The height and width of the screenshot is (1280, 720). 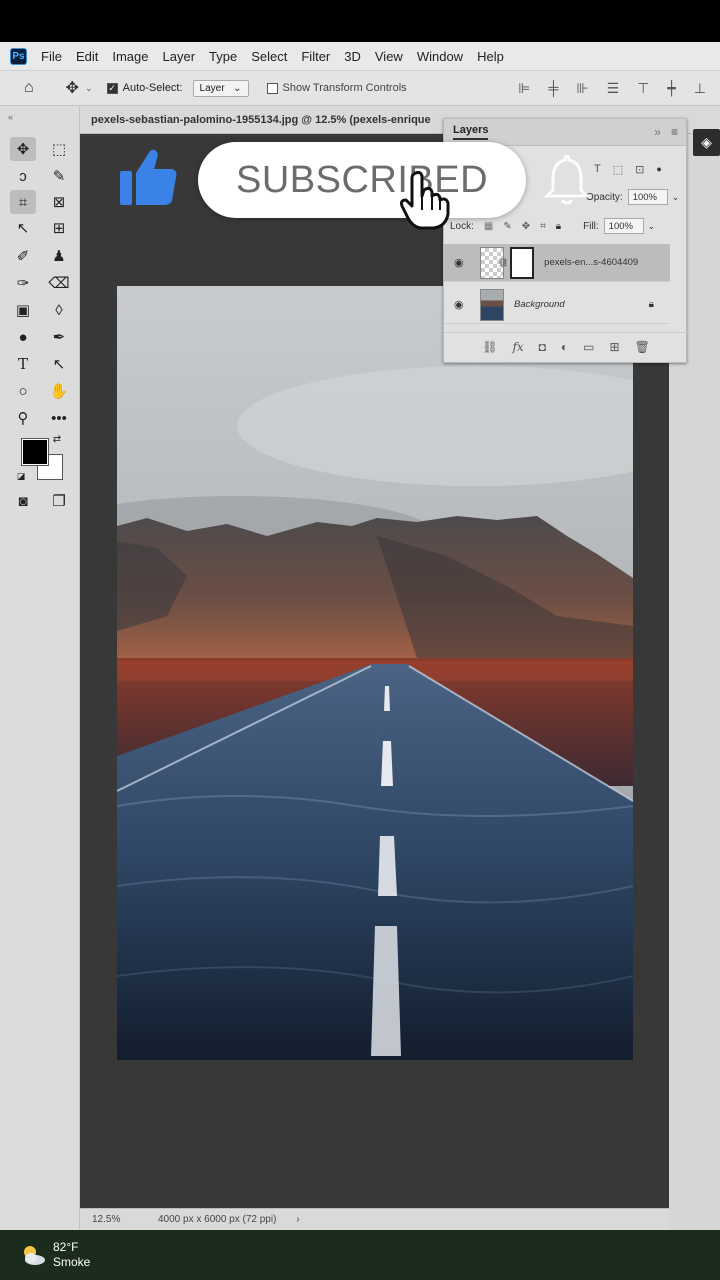 What do you see at coordinates (57, 439) in the screenshot?
I see `swap-colors-icon: ⇄` at bounding box center [57, 439].